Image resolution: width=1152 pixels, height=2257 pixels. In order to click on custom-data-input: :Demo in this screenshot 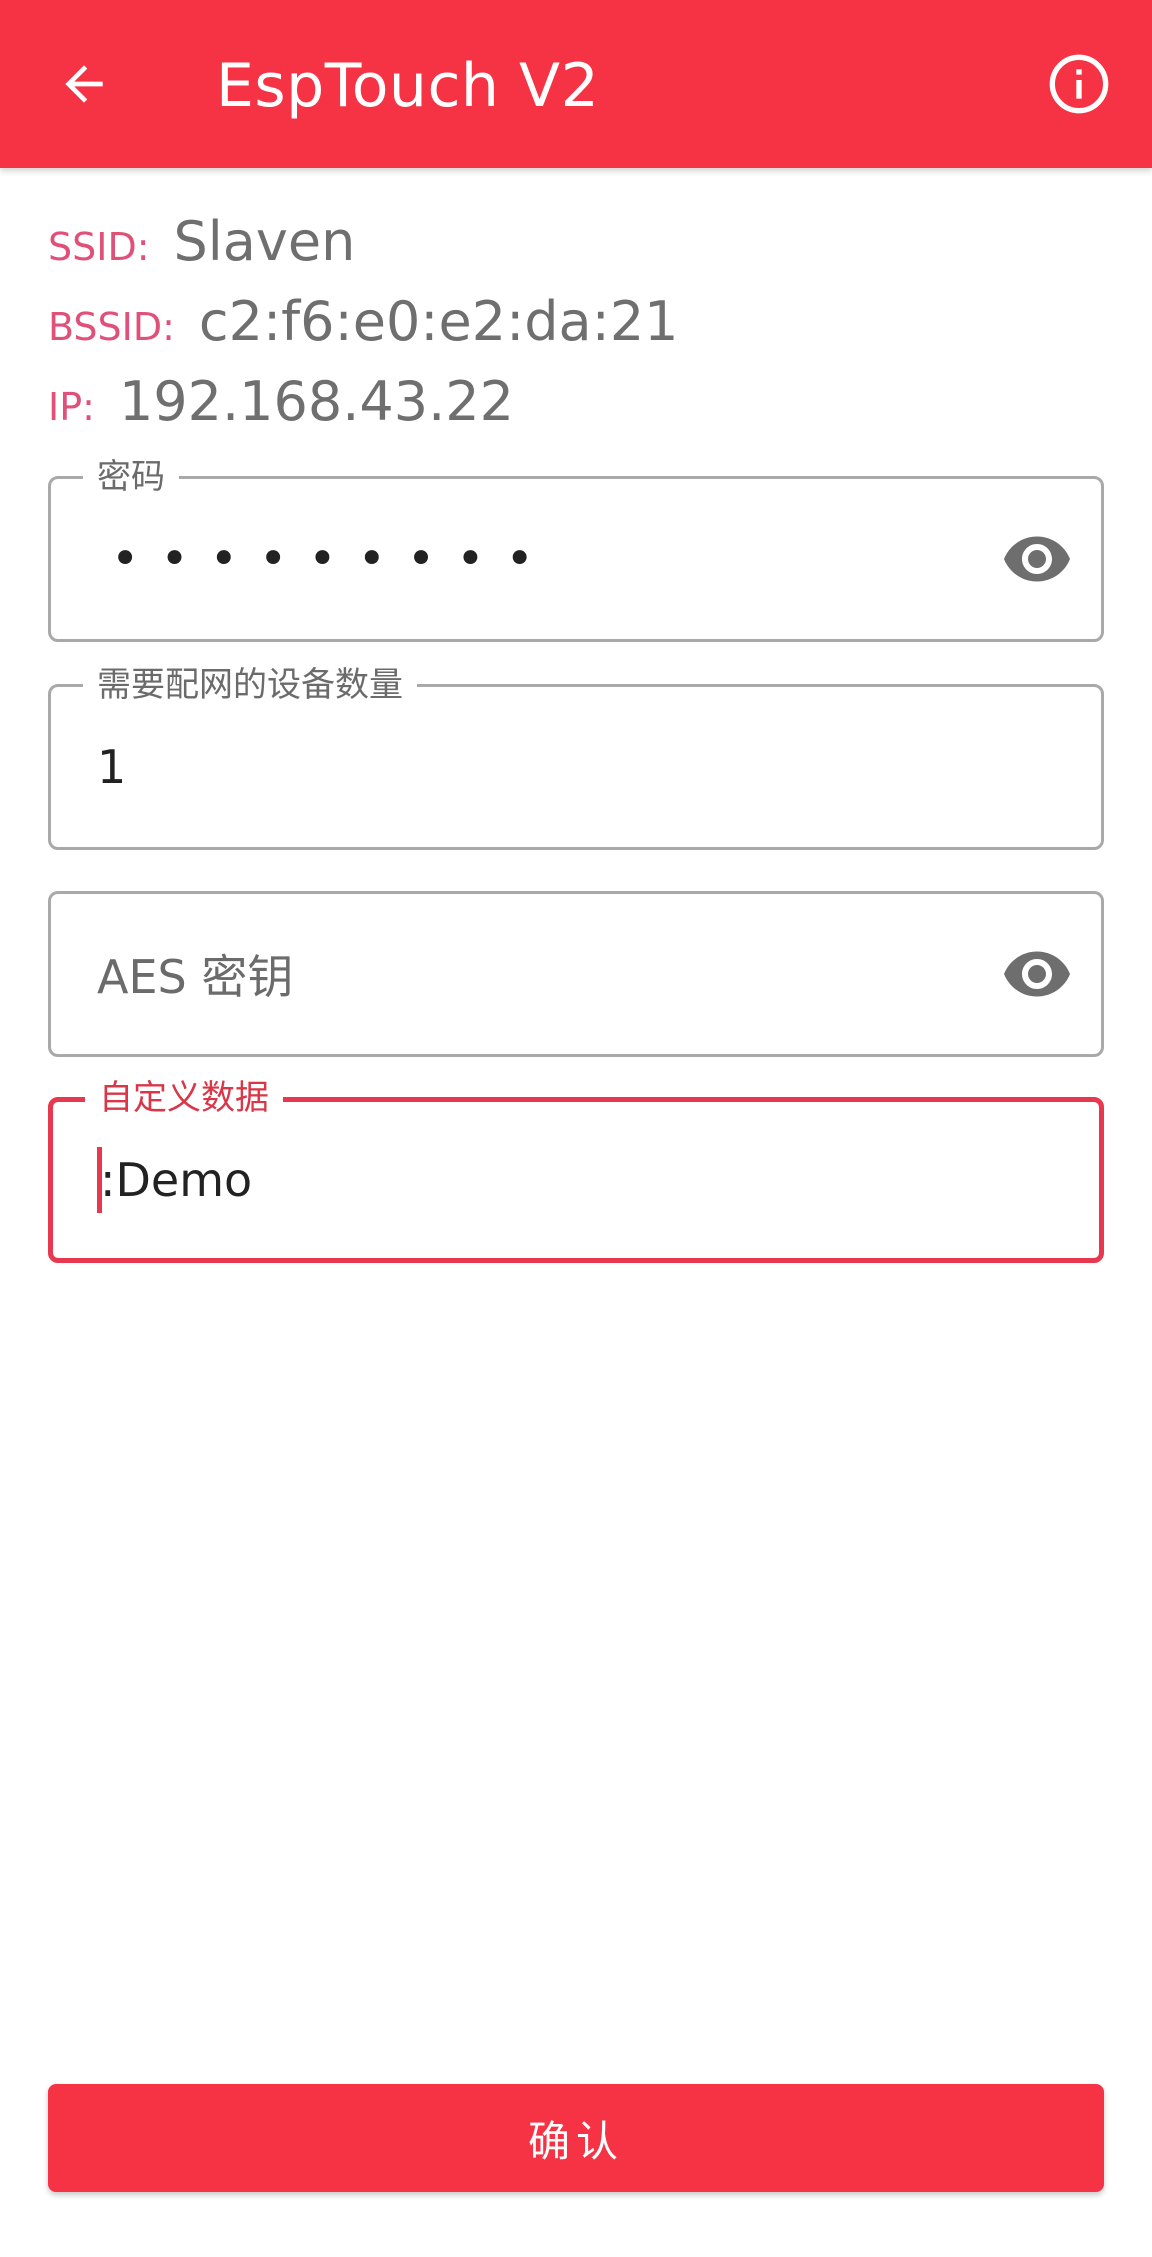, I will do `click(174, 1180)`.